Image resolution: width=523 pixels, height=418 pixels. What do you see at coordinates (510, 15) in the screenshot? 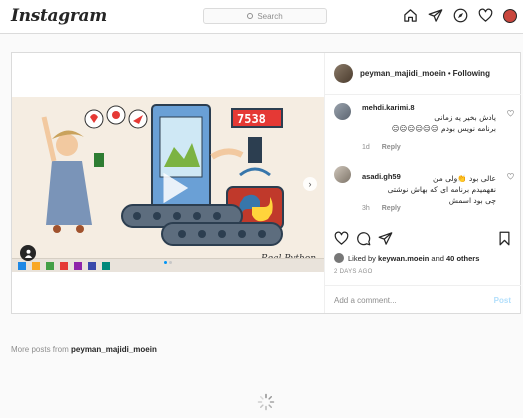
I see `profile-avatar` at bounding box center [510, 15].